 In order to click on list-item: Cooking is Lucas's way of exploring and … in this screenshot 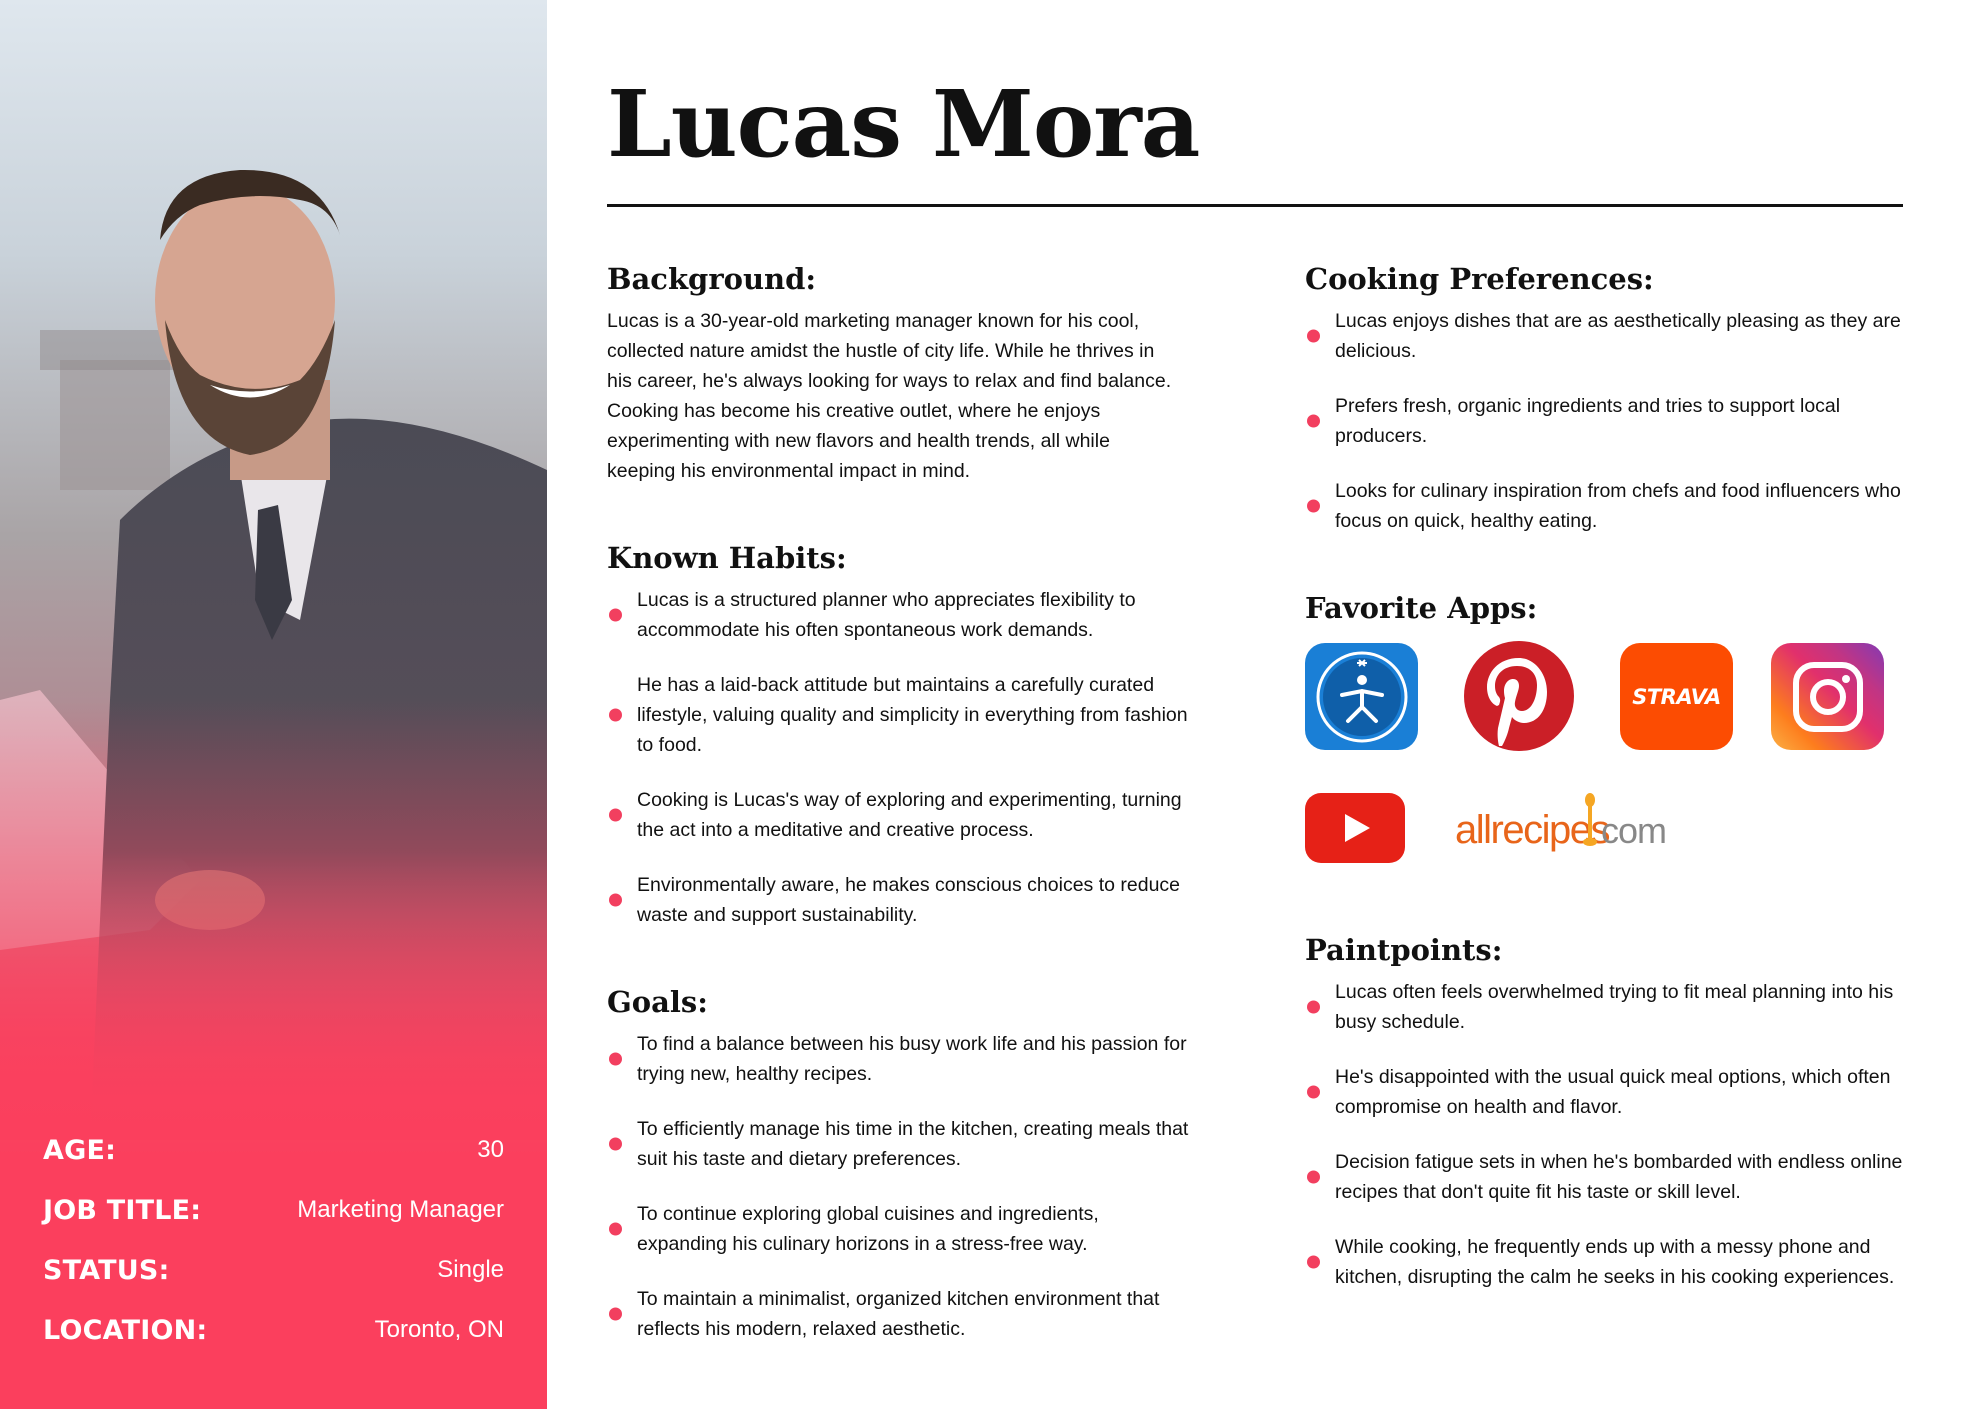, I will do `click(899, 815)`.